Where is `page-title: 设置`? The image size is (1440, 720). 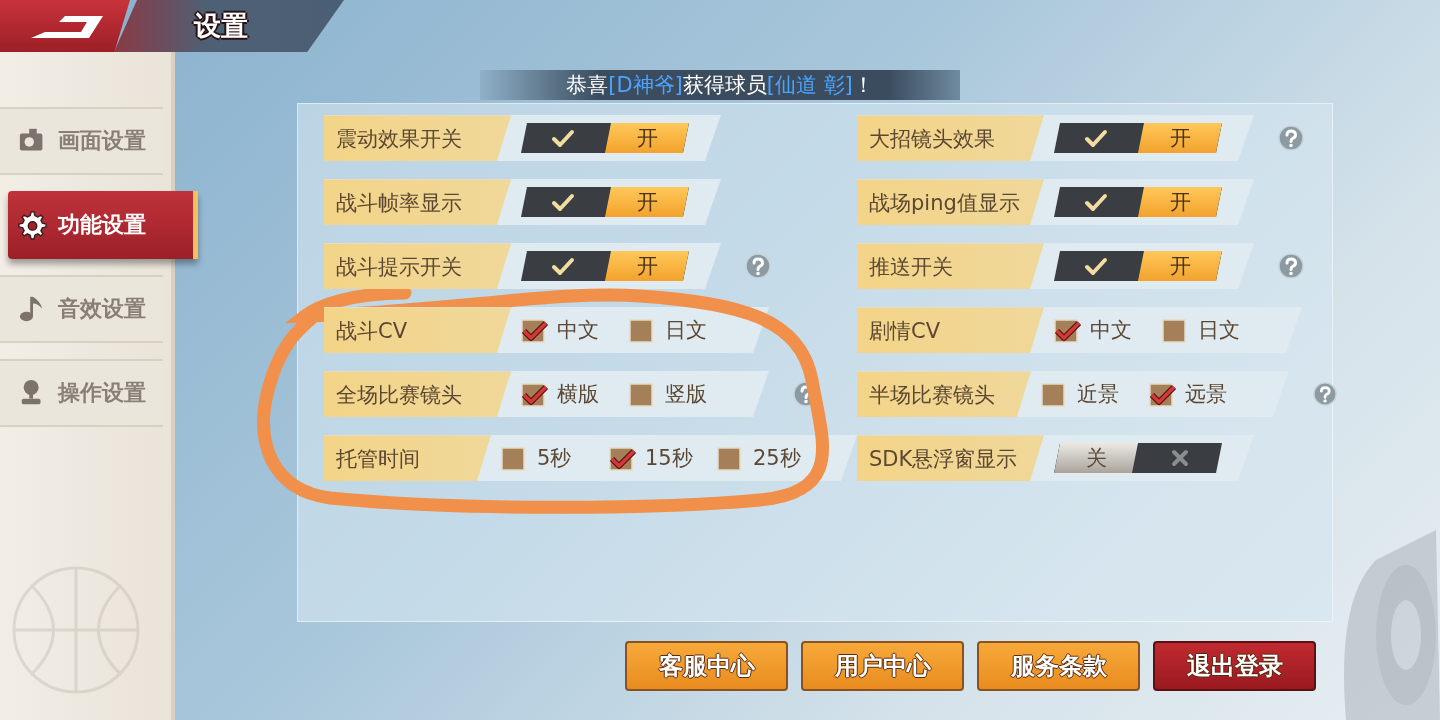 page-title: 设置 is located at coordinates (221, 26).